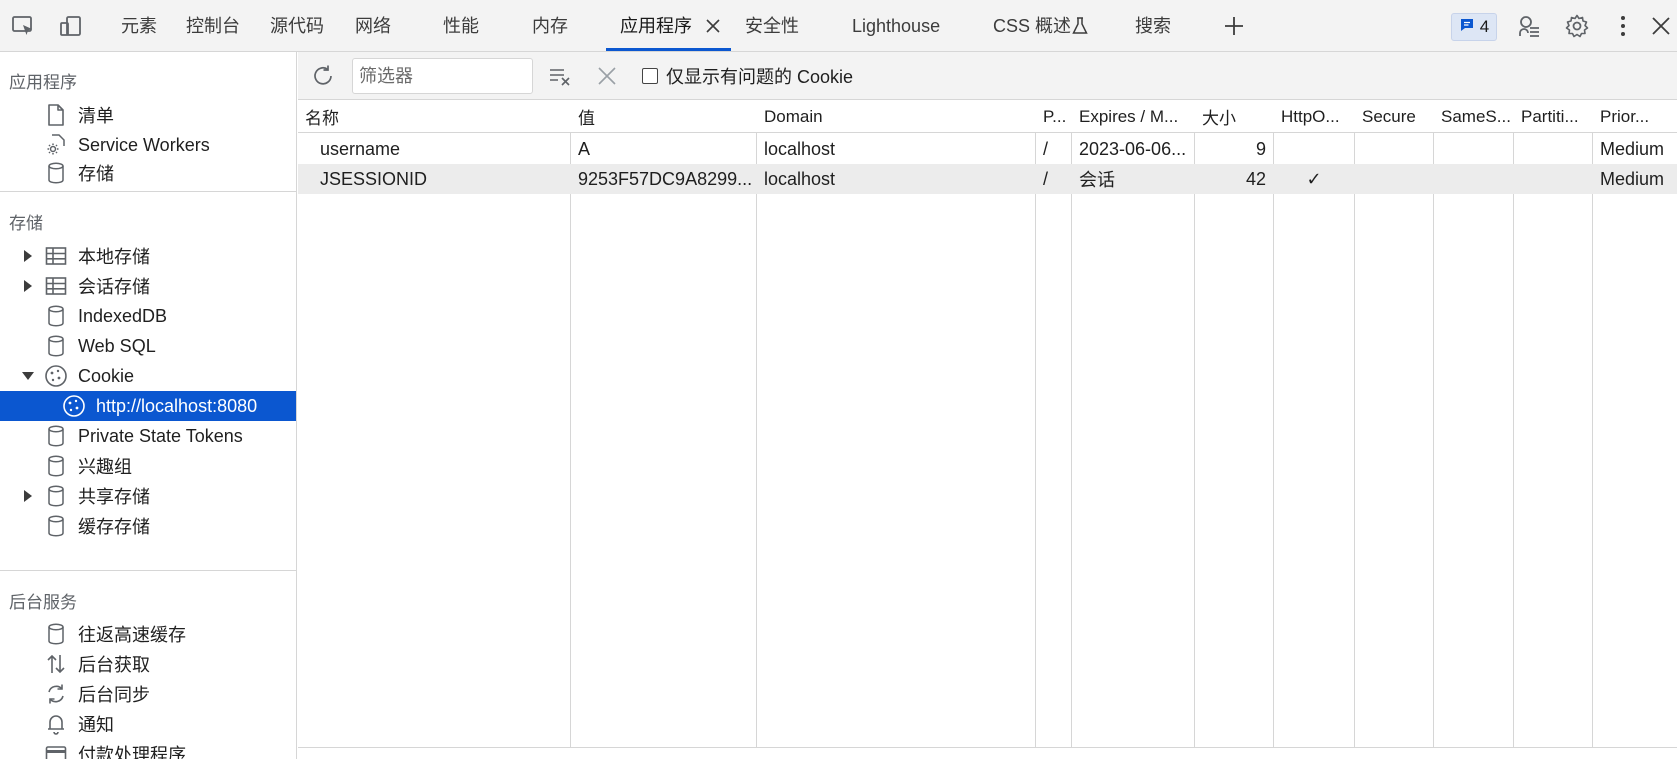 This screenshot has width=1677, height=759. Describe the element at coordinates (114, 665) in the screenshot. I see `sidebar-item-label: 后台获取` at that location.